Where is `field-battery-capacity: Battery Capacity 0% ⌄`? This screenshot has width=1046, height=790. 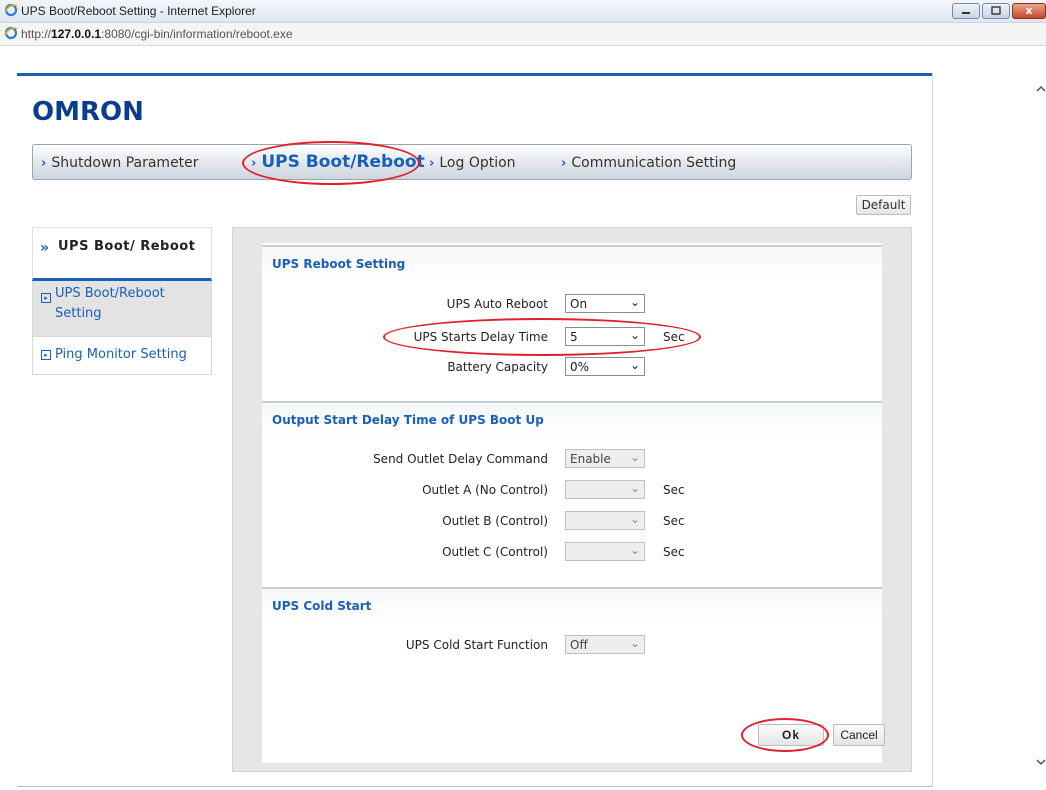
field-battery-capacity: Battery Capacity 0% ⌄ is located at coordinates (572, 367).